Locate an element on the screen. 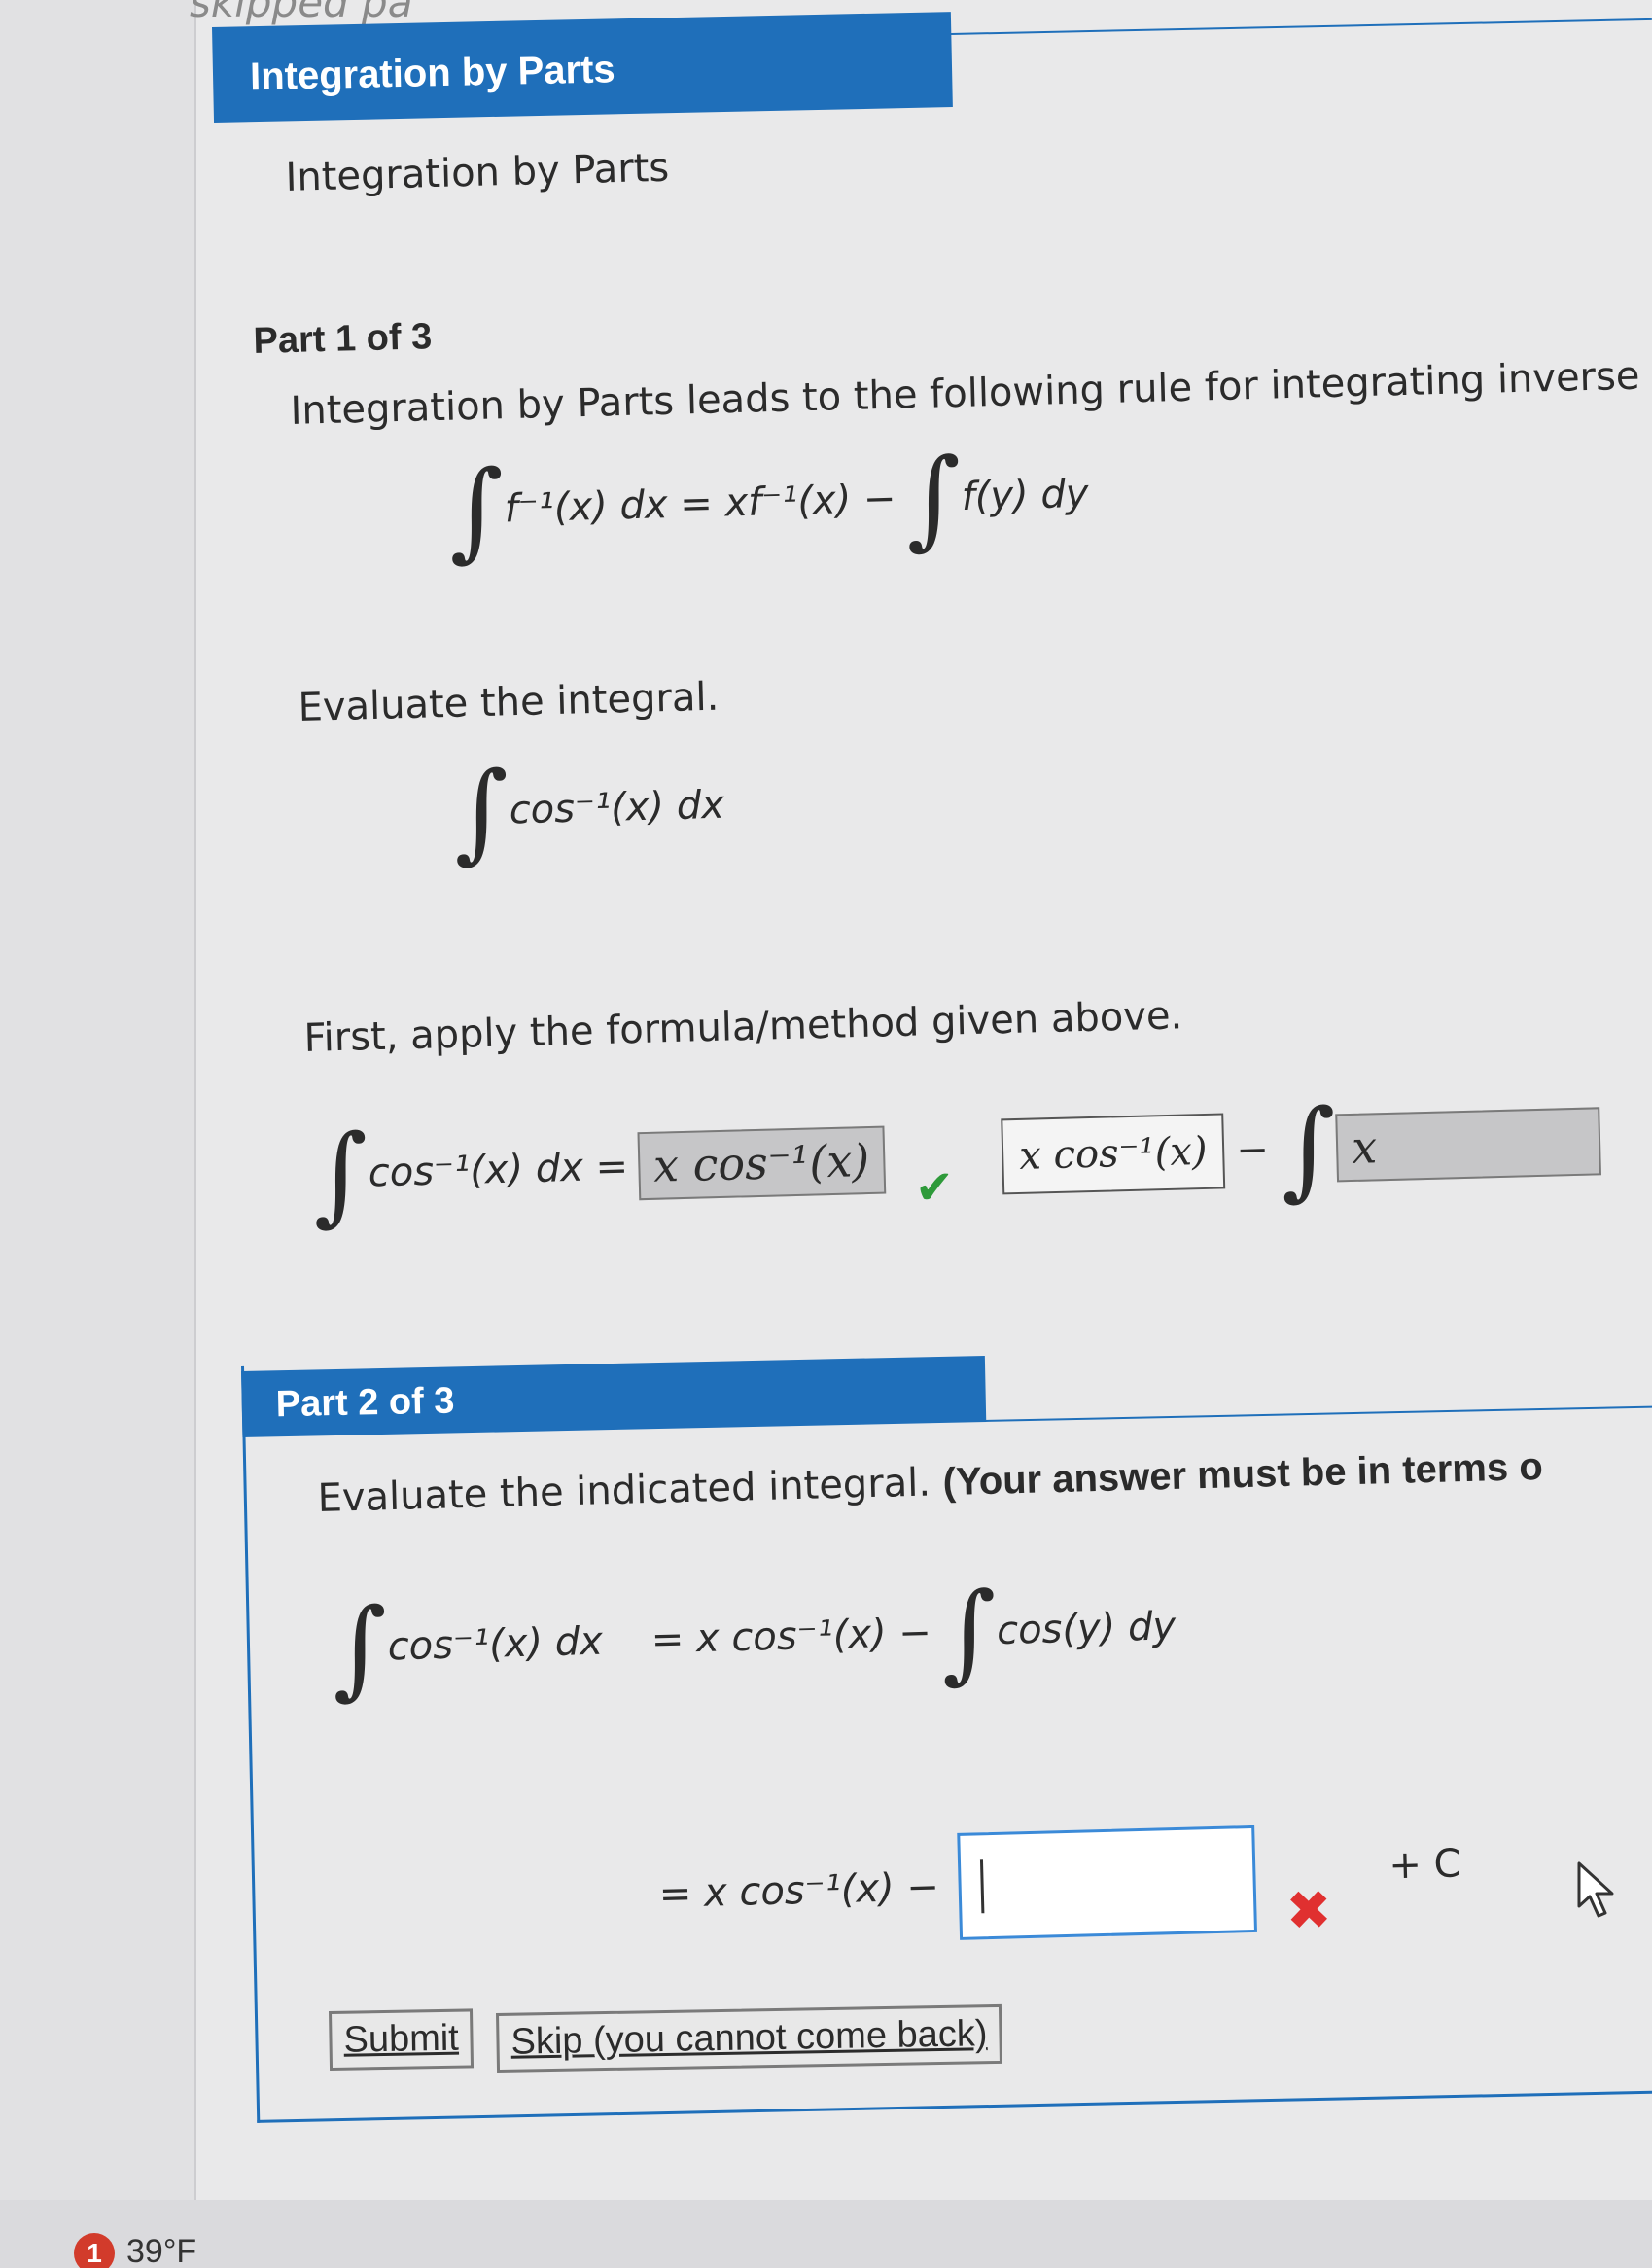  section-header: Integration by Parts is located at coordinates (582, 67).